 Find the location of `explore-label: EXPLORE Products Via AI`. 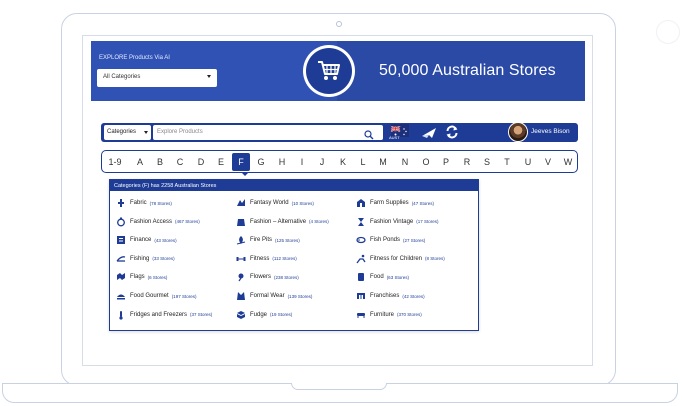

explore-label: EXPLORE Products Via AI is located at coordinates (134, 58).